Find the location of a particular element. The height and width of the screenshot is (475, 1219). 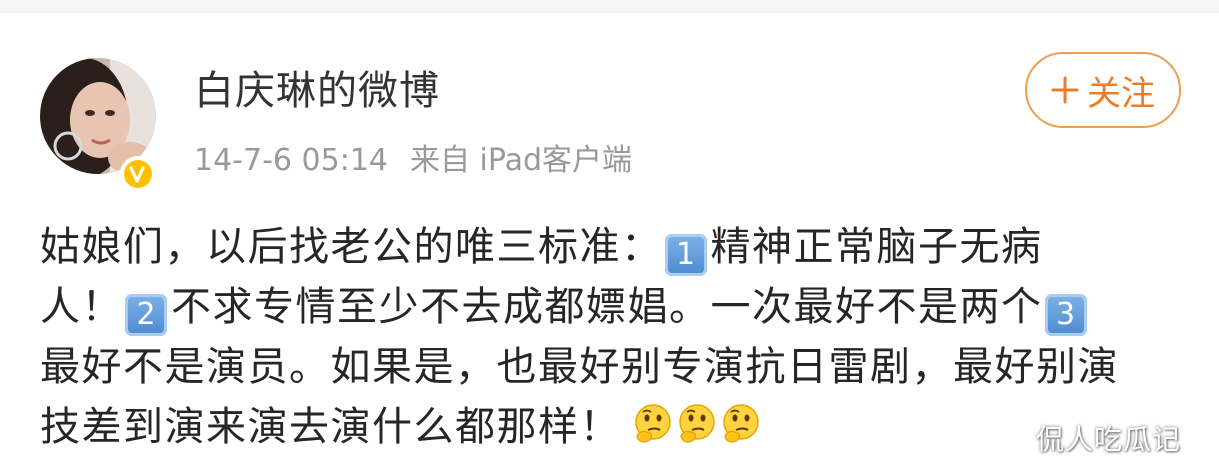

keycap-two-emoji: 2 is located at coordinates (146, 315).